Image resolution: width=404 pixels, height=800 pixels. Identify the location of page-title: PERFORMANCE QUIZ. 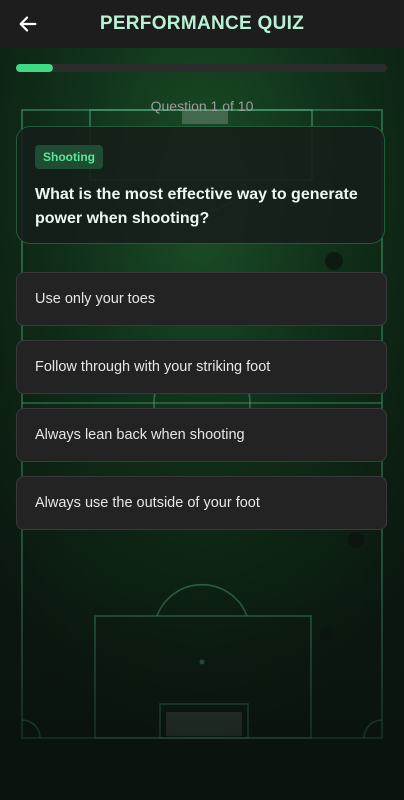
(202, 23).